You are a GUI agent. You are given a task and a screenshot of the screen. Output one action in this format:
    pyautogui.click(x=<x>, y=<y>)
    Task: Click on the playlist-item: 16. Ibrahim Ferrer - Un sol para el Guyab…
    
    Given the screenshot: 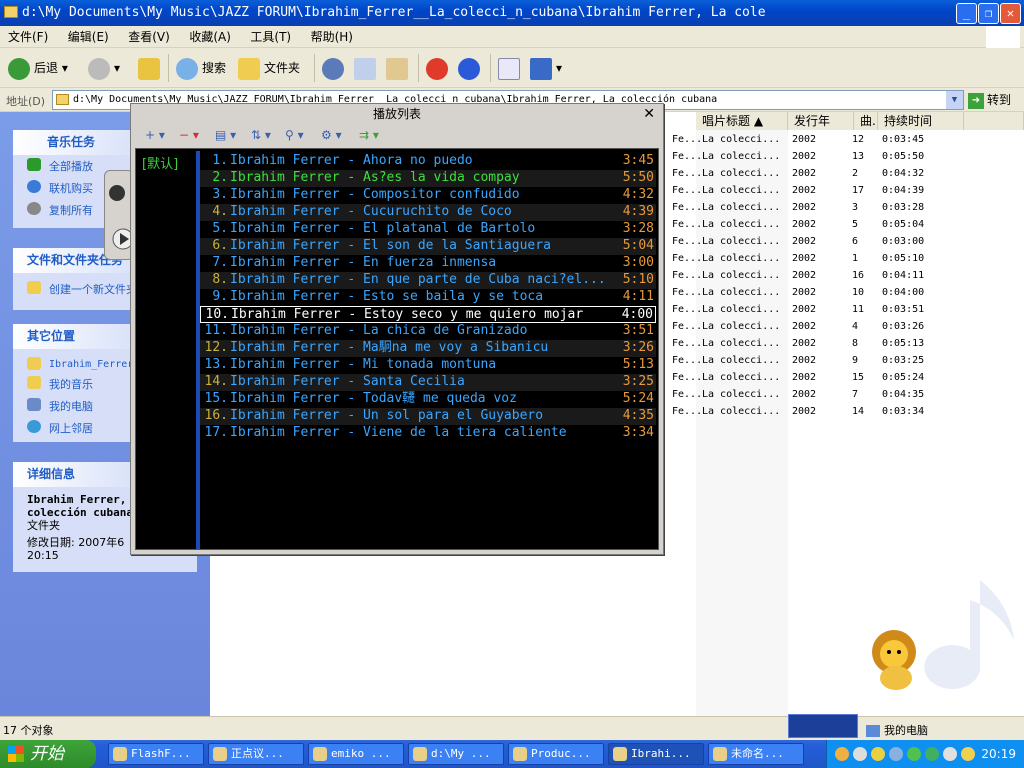 What is the action you would take?
    pyautogui.click(x=428, y=416)
    